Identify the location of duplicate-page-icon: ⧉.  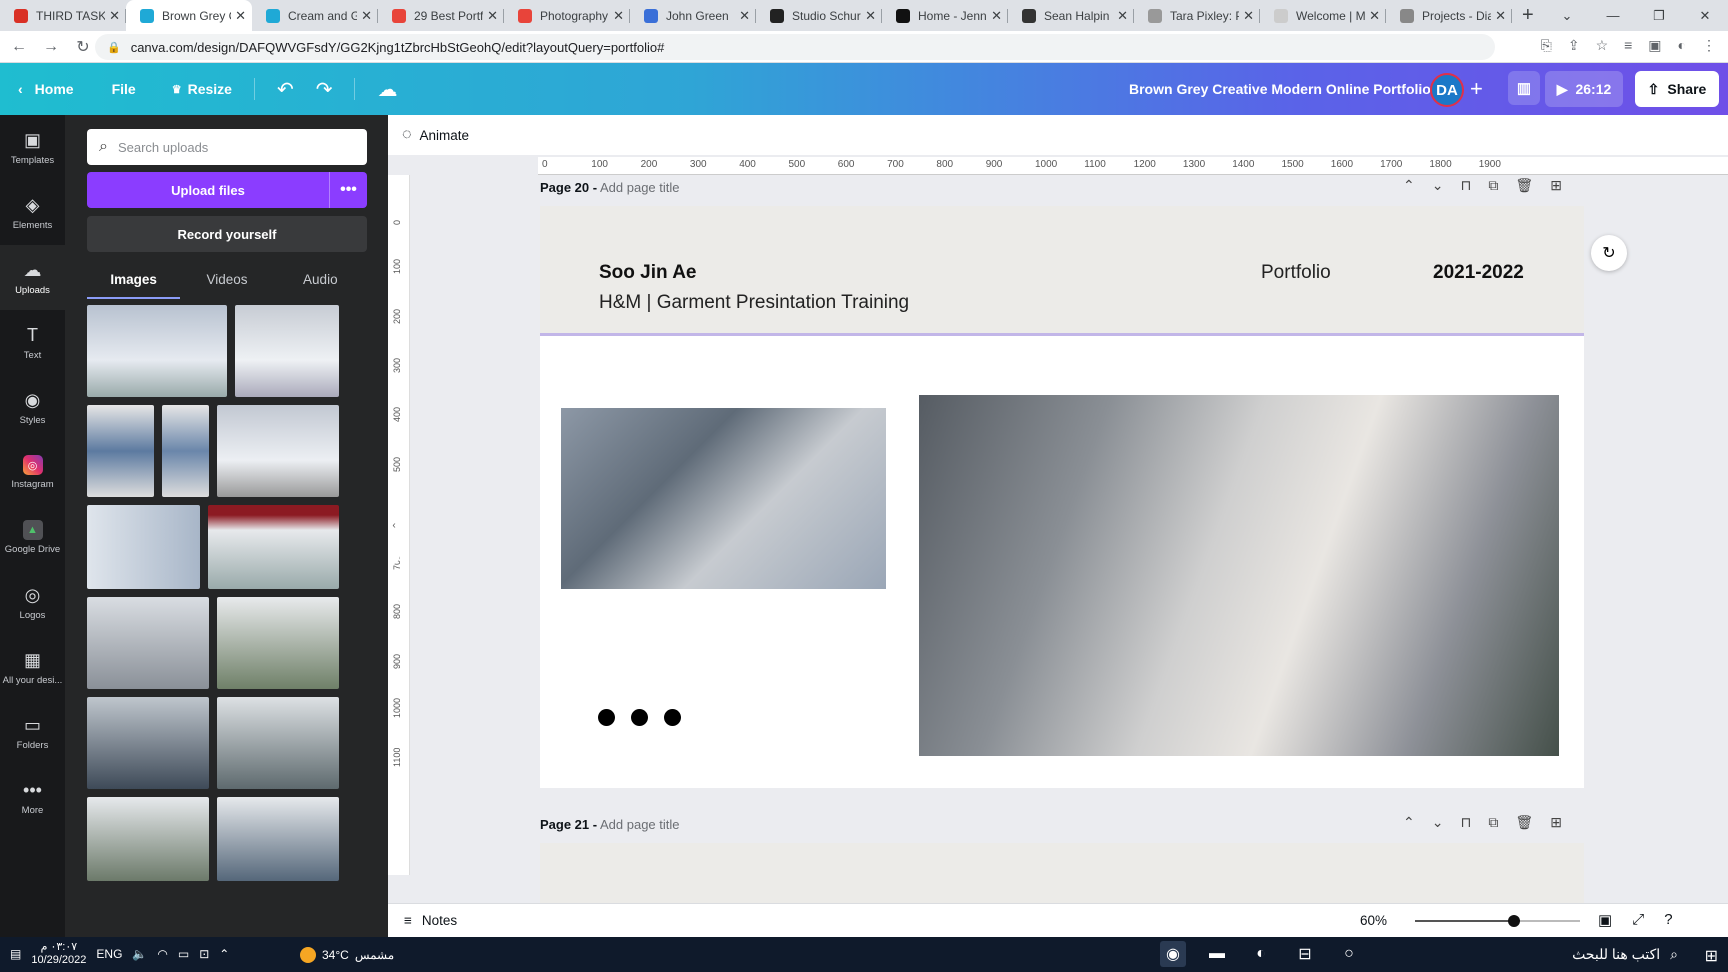
(1493, 185).